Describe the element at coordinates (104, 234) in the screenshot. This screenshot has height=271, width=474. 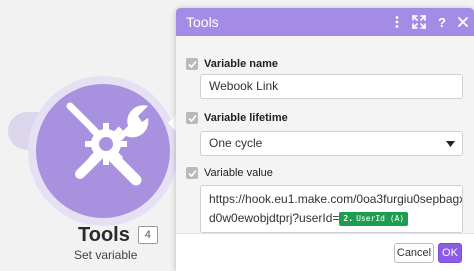
I see `module-title: Tools` at that location.